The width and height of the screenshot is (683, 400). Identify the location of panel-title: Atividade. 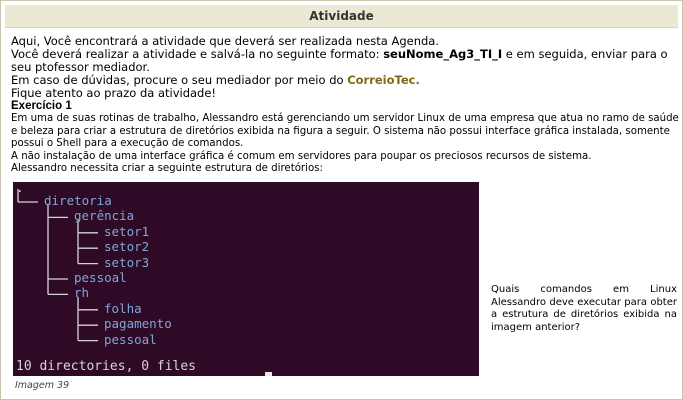
(341, 16).